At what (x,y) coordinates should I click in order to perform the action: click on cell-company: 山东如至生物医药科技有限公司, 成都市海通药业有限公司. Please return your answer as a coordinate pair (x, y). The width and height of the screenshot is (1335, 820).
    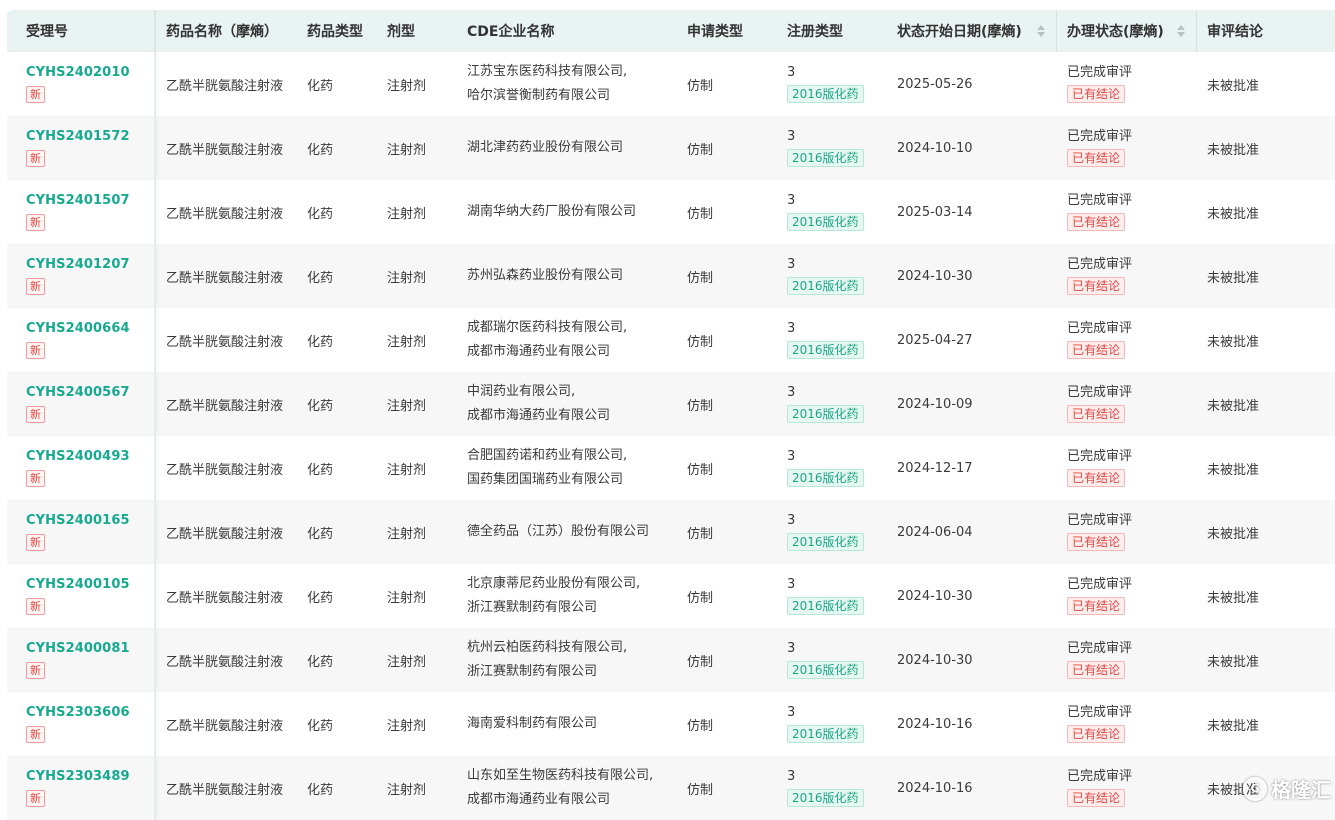
    Looking at the image, I should click on (567, 788).